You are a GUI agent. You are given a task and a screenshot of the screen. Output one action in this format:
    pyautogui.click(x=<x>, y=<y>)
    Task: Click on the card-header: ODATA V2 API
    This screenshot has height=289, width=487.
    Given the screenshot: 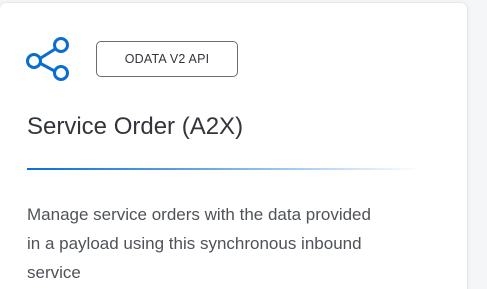 What is the action you would take?
    pyautogui.click(x=132, y=59)
    